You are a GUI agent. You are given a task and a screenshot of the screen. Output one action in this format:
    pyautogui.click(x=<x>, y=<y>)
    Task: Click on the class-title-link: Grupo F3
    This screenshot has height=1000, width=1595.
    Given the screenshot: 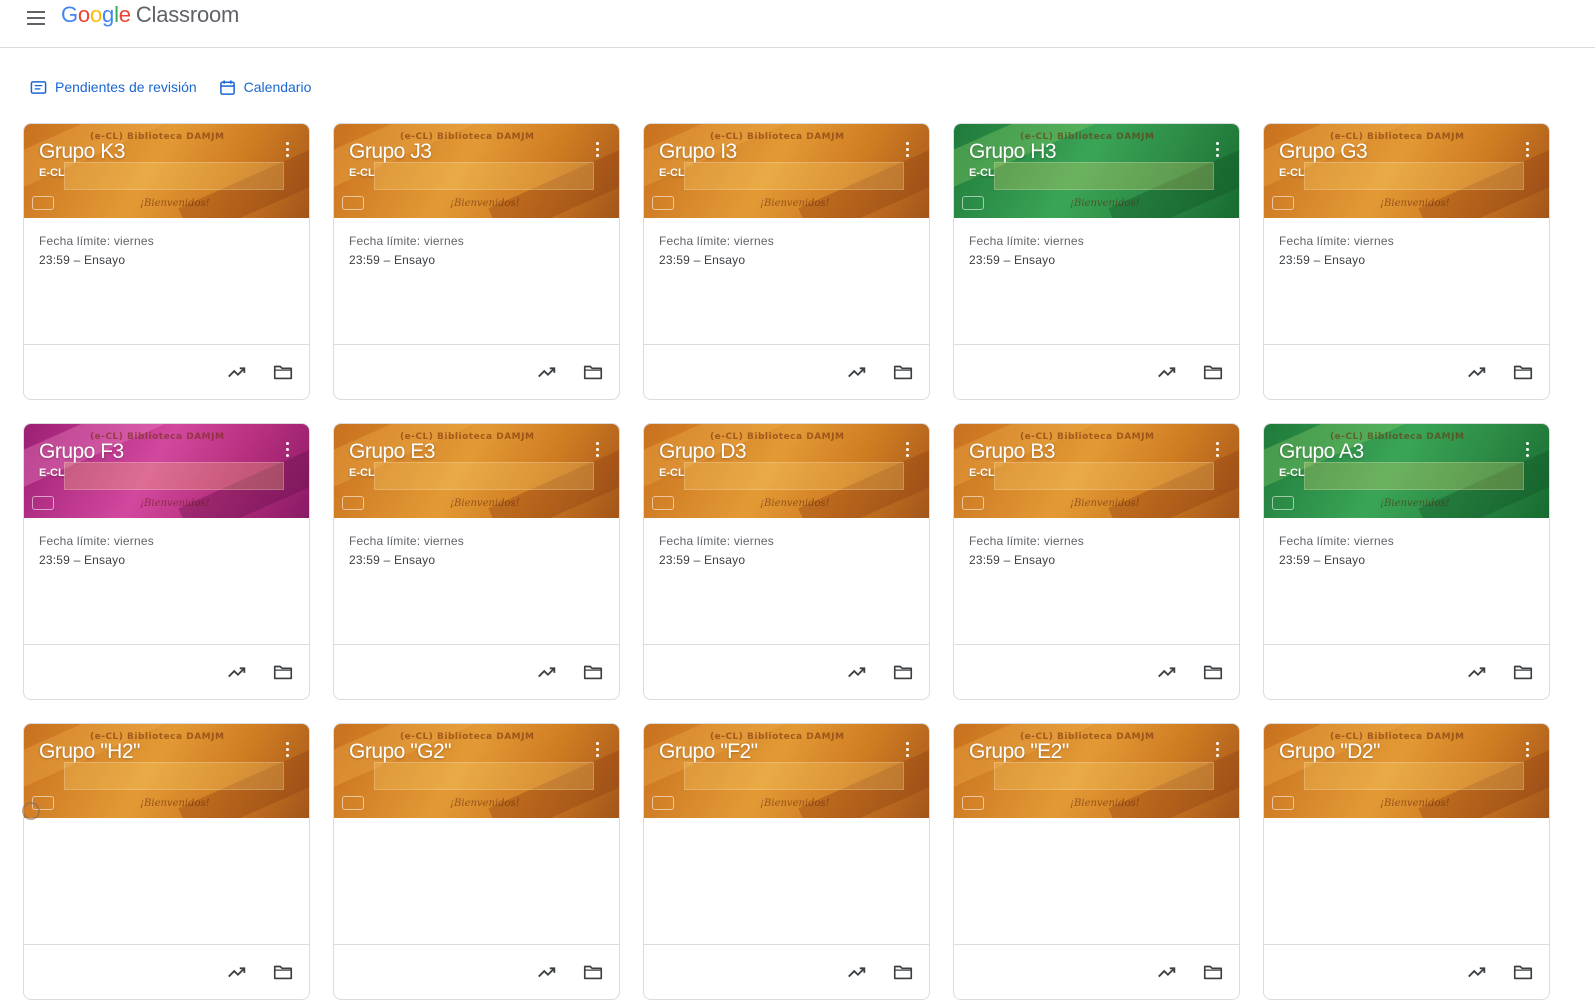 What is the action you would take?
    pyautogui.click(x=81, y=452)
    